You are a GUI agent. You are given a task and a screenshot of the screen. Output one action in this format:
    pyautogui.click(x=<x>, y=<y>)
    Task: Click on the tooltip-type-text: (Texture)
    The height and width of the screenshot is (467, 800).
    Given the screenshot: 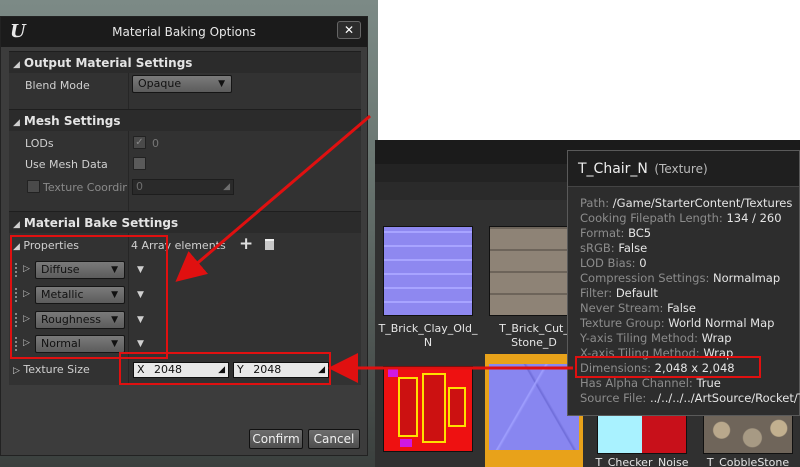 What is the action you would take?
    pyautogui.click(x=681, y=169)
    